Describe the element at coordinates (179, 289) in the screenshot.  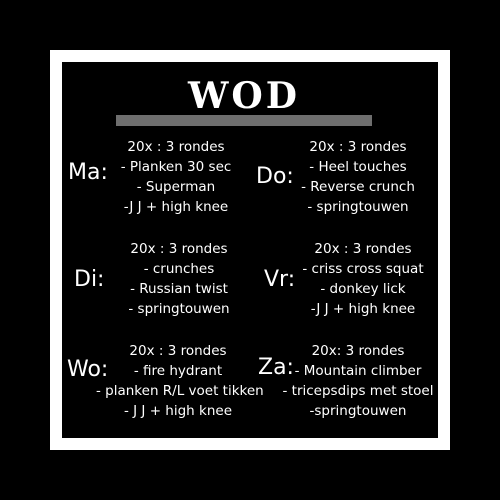
I see `workout-line: - Russian twist` at that location.